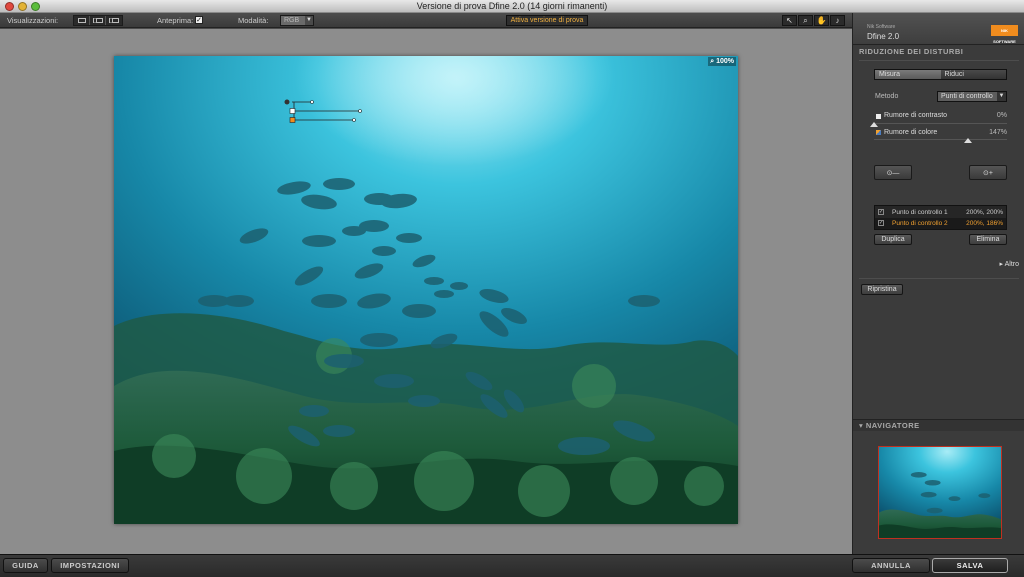 This screenshot has width=1024, height=577. Describe the element at coordinates (25, 565) in the screenshot. I see `help-button: GUIDA` at that location.